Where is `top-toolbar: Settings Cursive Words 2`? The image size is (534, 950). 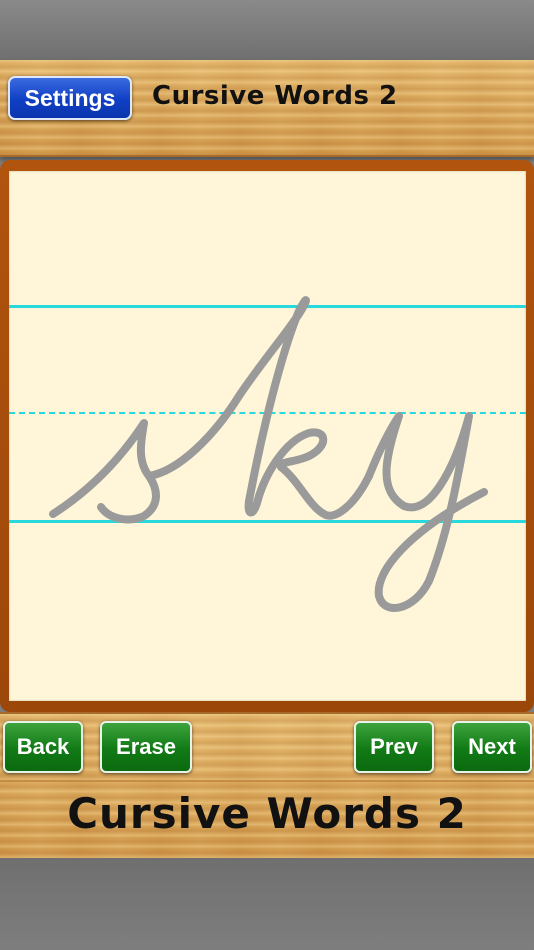 top-toolbar: Settings Cursive Words 2 is located at coordinates (267, 108).